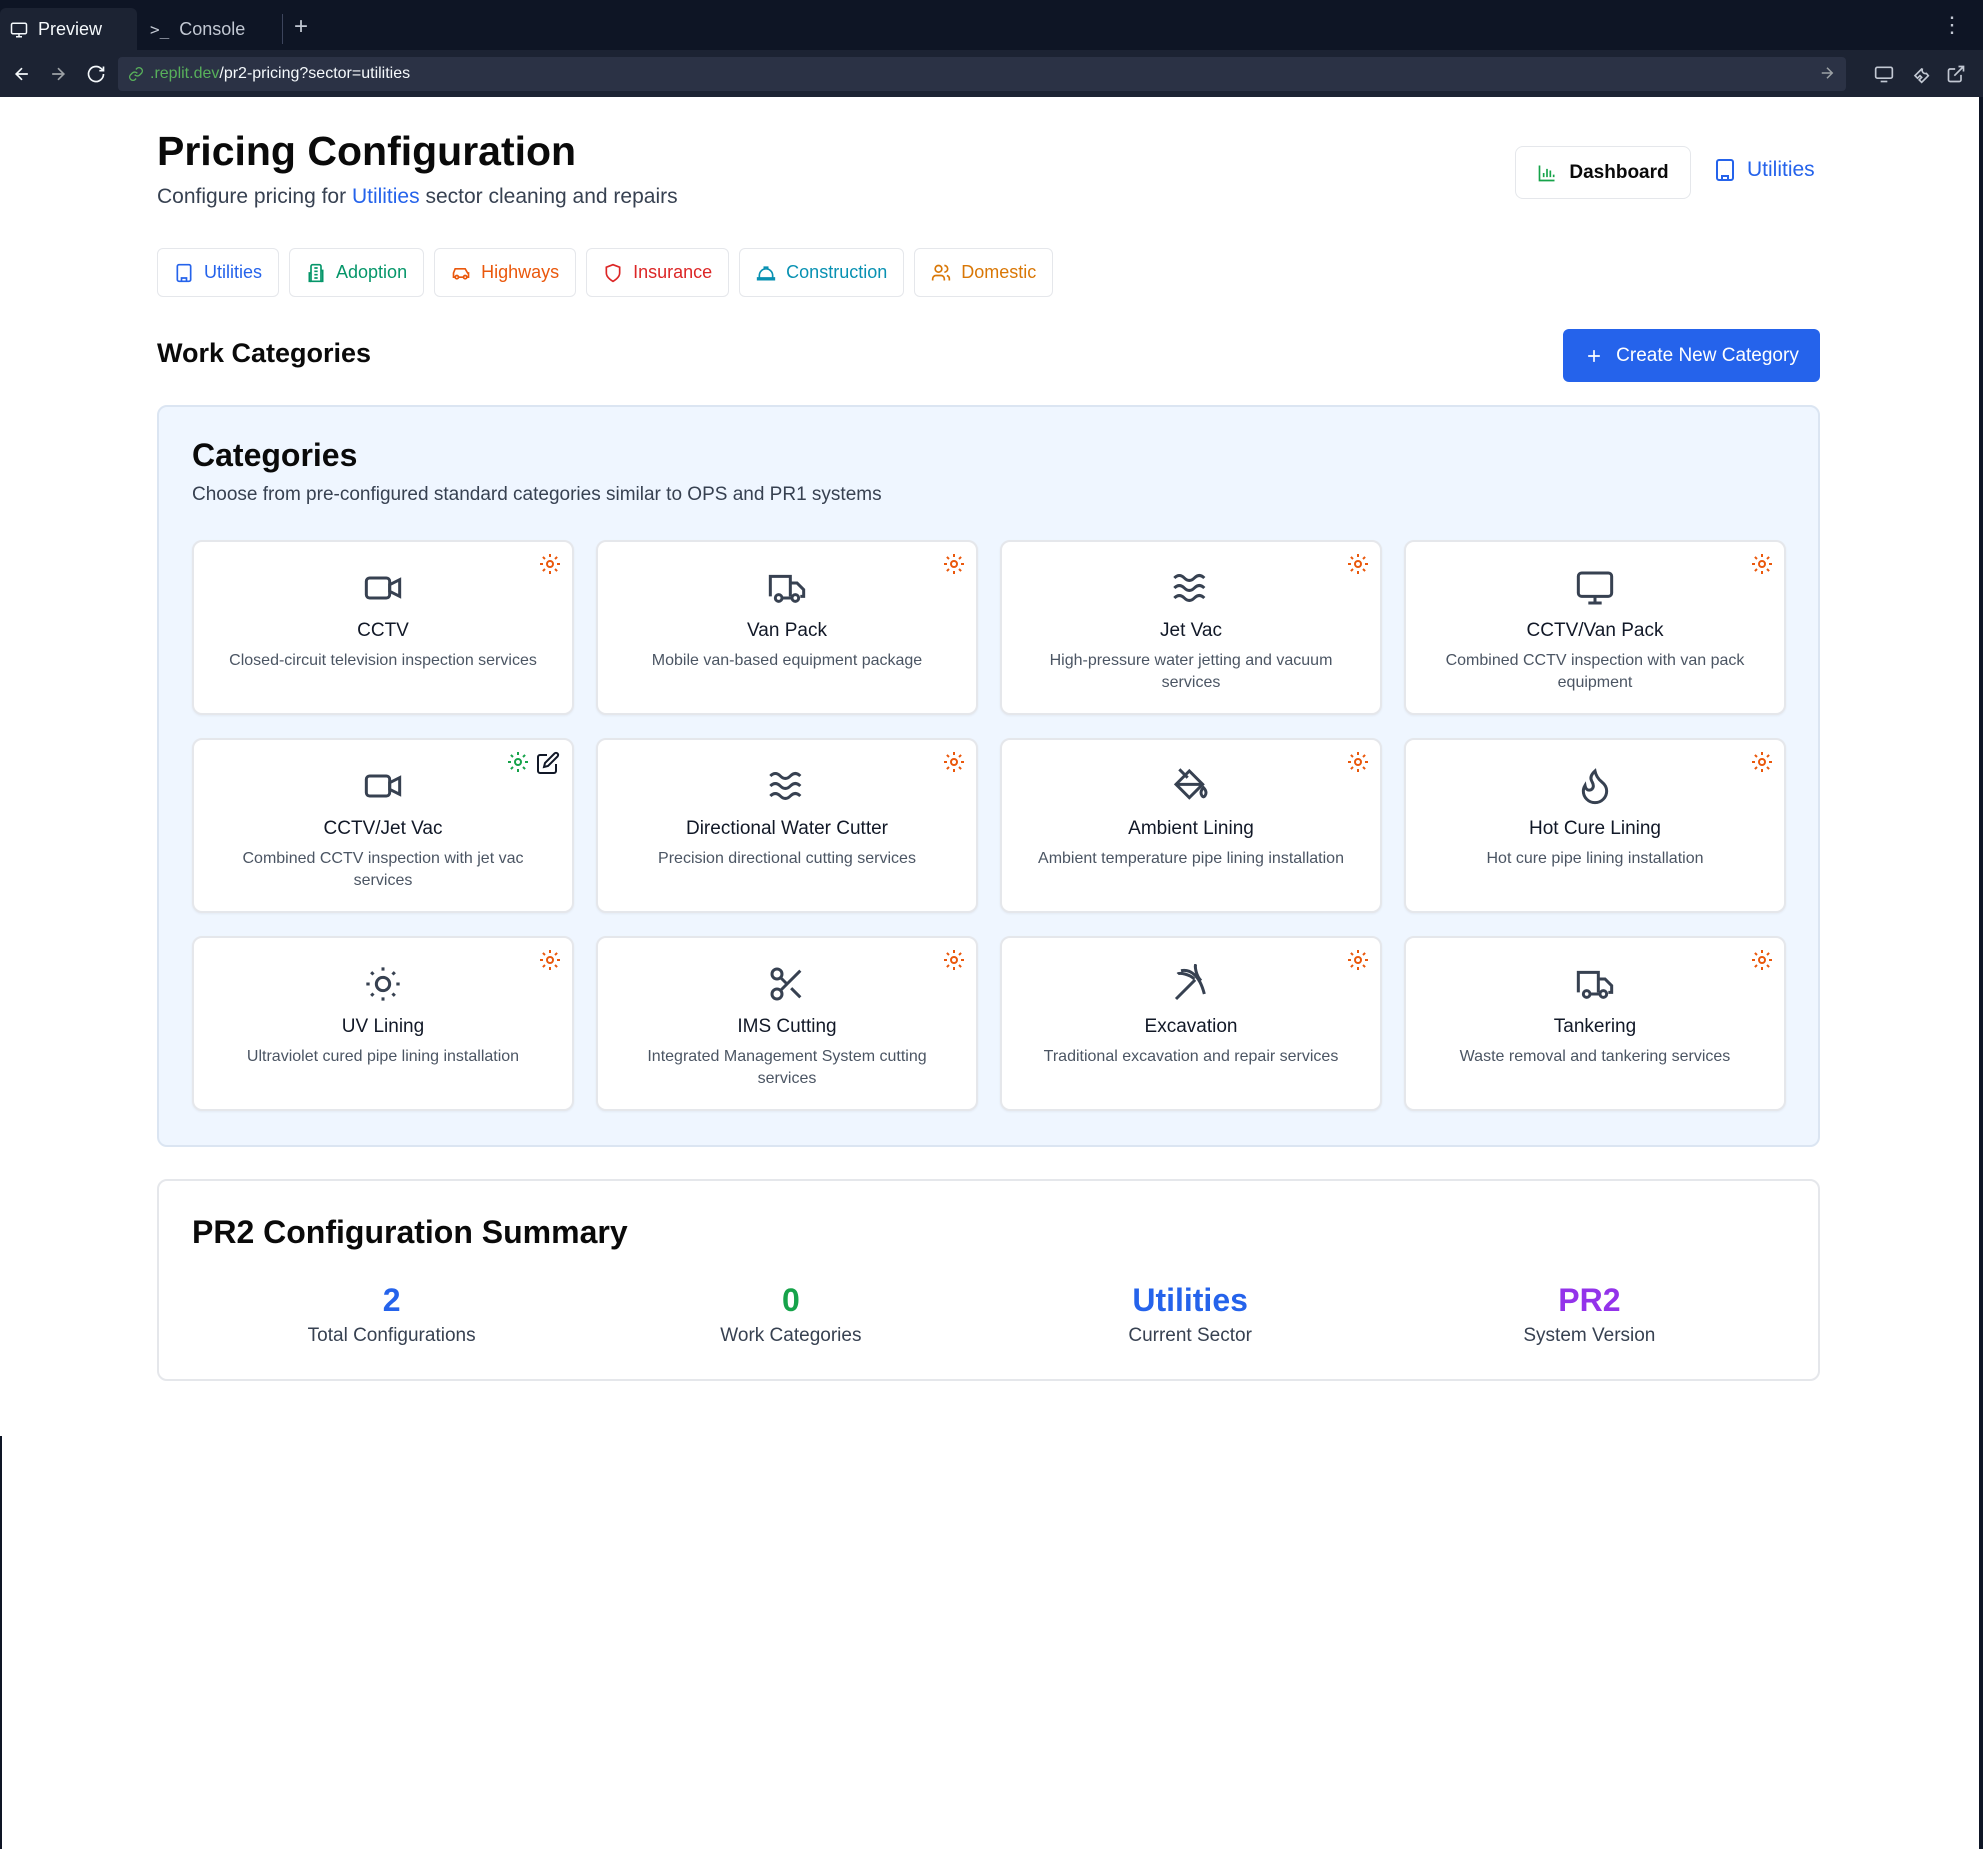 Image resolution: width=1983 pixels, height=1849 pixels. Describe the element at coordinates (385, 196) in the screenshot. I see `subtitle-sector: Utilities` at that location.